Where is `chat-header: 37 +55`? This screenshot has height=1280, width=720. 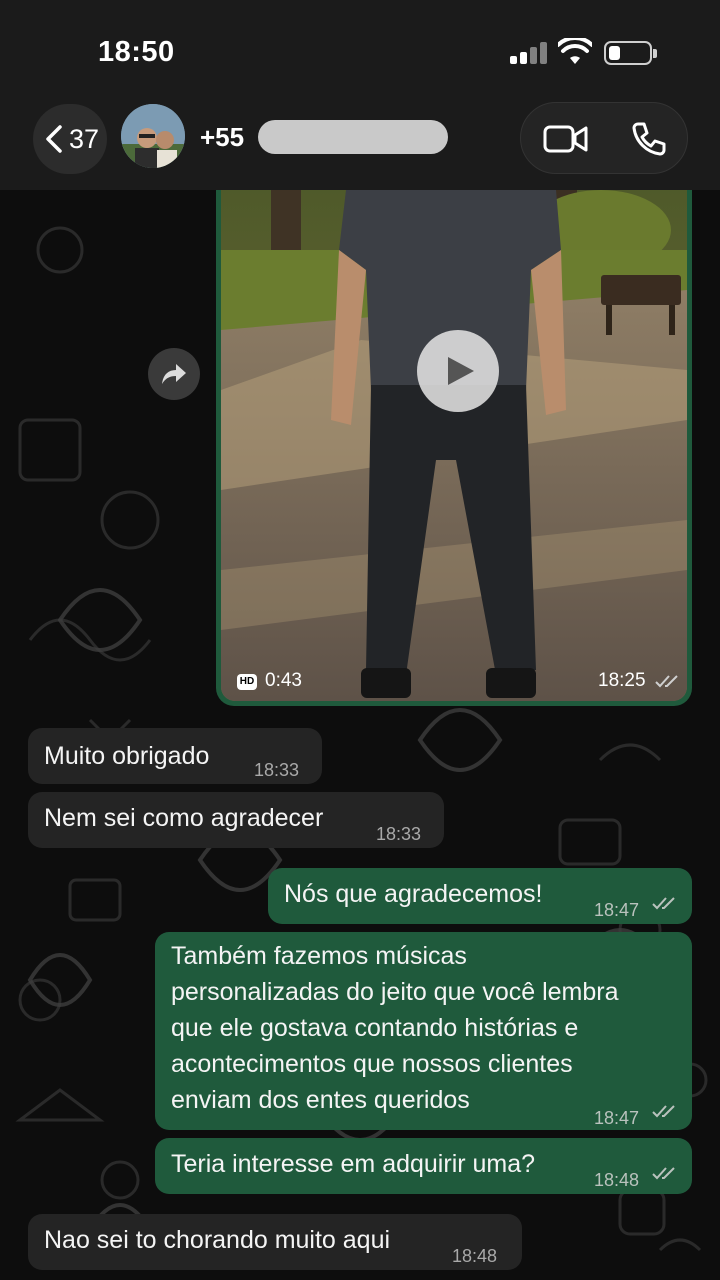
chat-header: 37 +55 is located at coordinates (360, 143).